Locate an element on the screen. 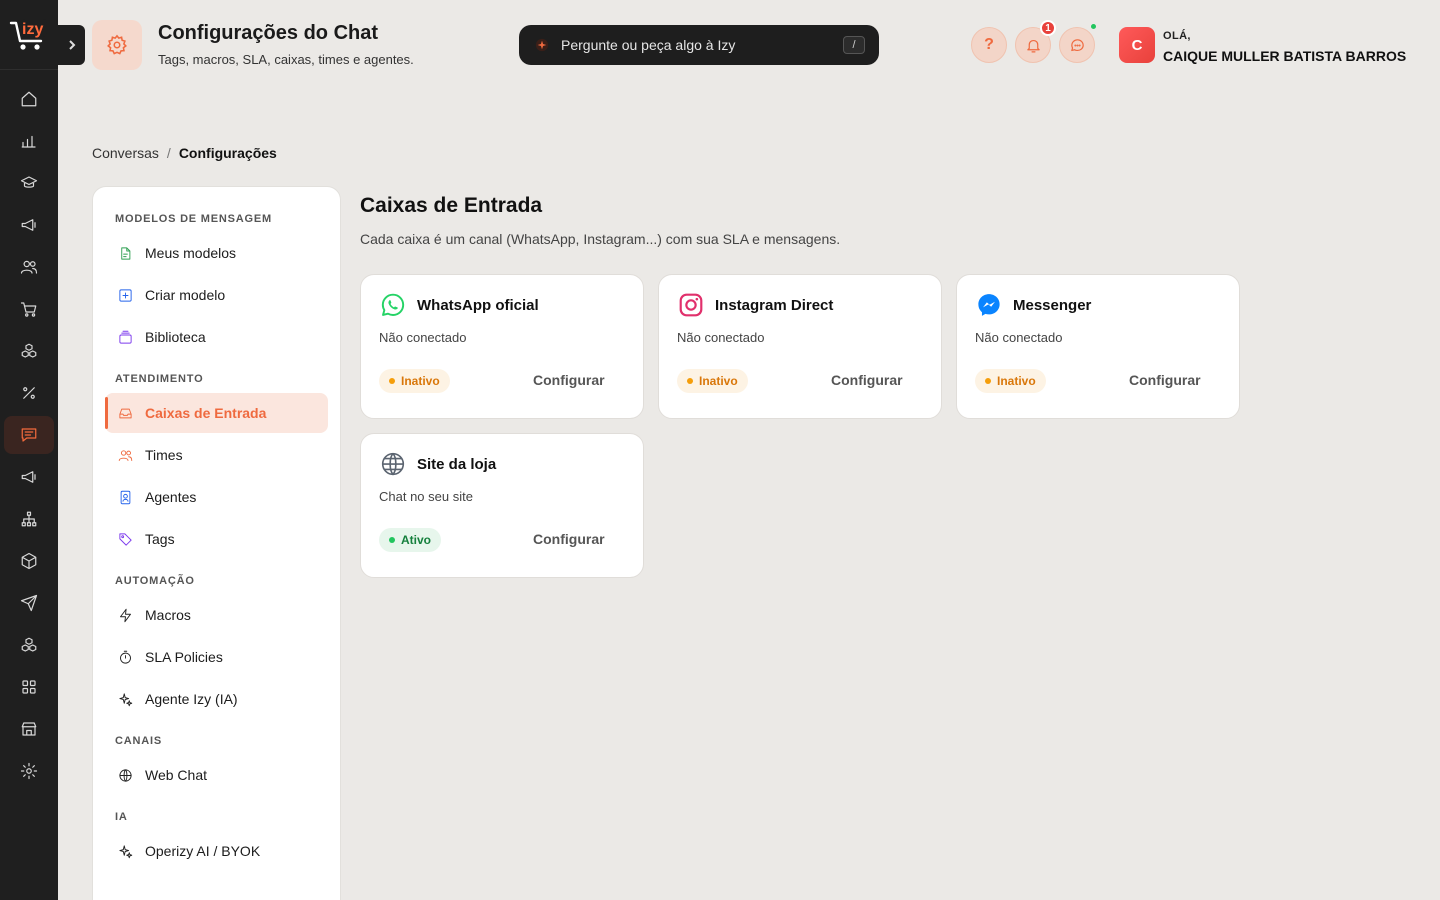  breadcrumb-conversas: Conversas is located at coordinates (125, 153).